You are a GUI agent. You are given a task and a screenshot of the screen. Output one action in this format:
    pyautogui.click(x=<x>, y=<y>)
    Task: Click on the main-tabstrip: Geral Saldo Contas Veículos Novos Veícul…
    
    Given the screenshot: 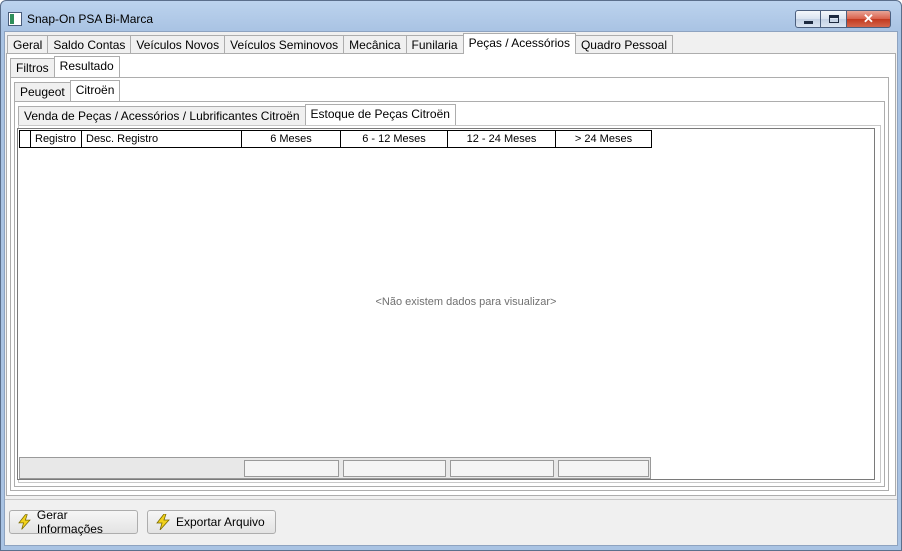 What is the action you would take?
    pyautogui.click(x=340, y=43)
    